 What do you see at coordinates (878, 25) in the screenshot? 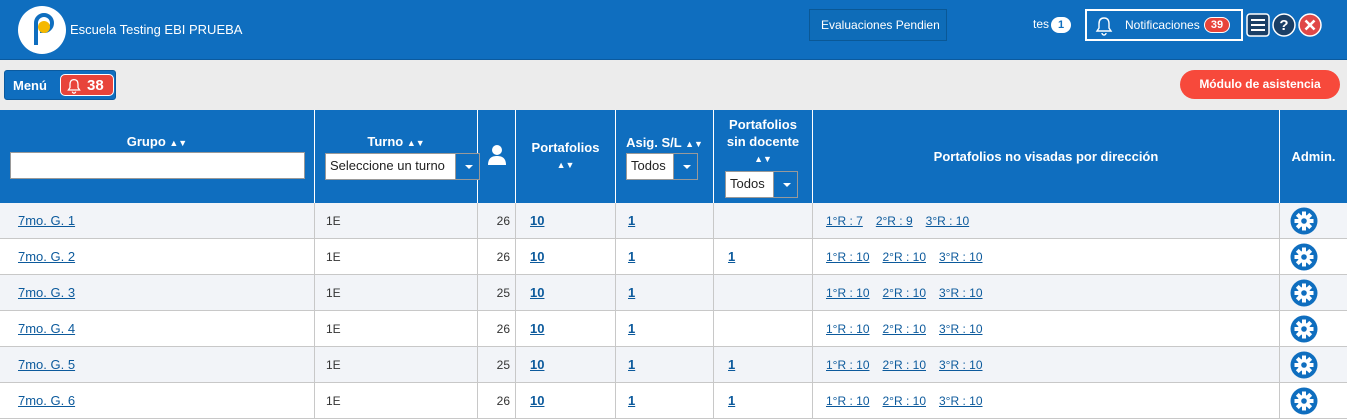
I see `evaluaciones-pendientes-button: Evaluaciones Pendien` at bounding box center [878, 25].